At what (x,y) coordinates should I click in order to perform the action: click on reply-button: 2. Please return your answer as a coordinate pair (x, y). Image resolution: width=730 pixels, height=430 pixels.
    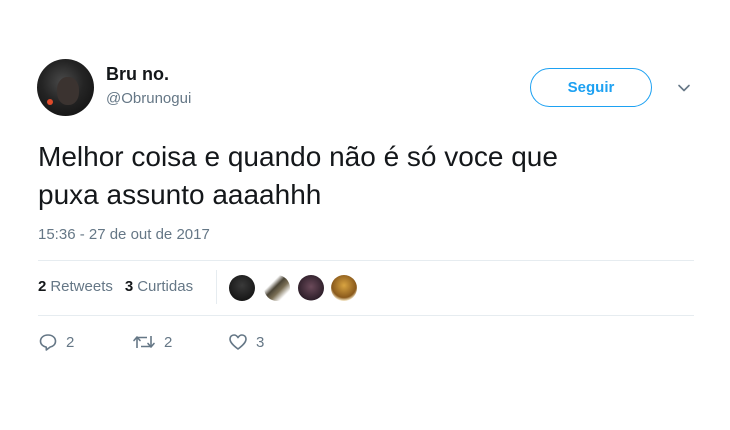
    Looking at the image, I should click on (56, 342).